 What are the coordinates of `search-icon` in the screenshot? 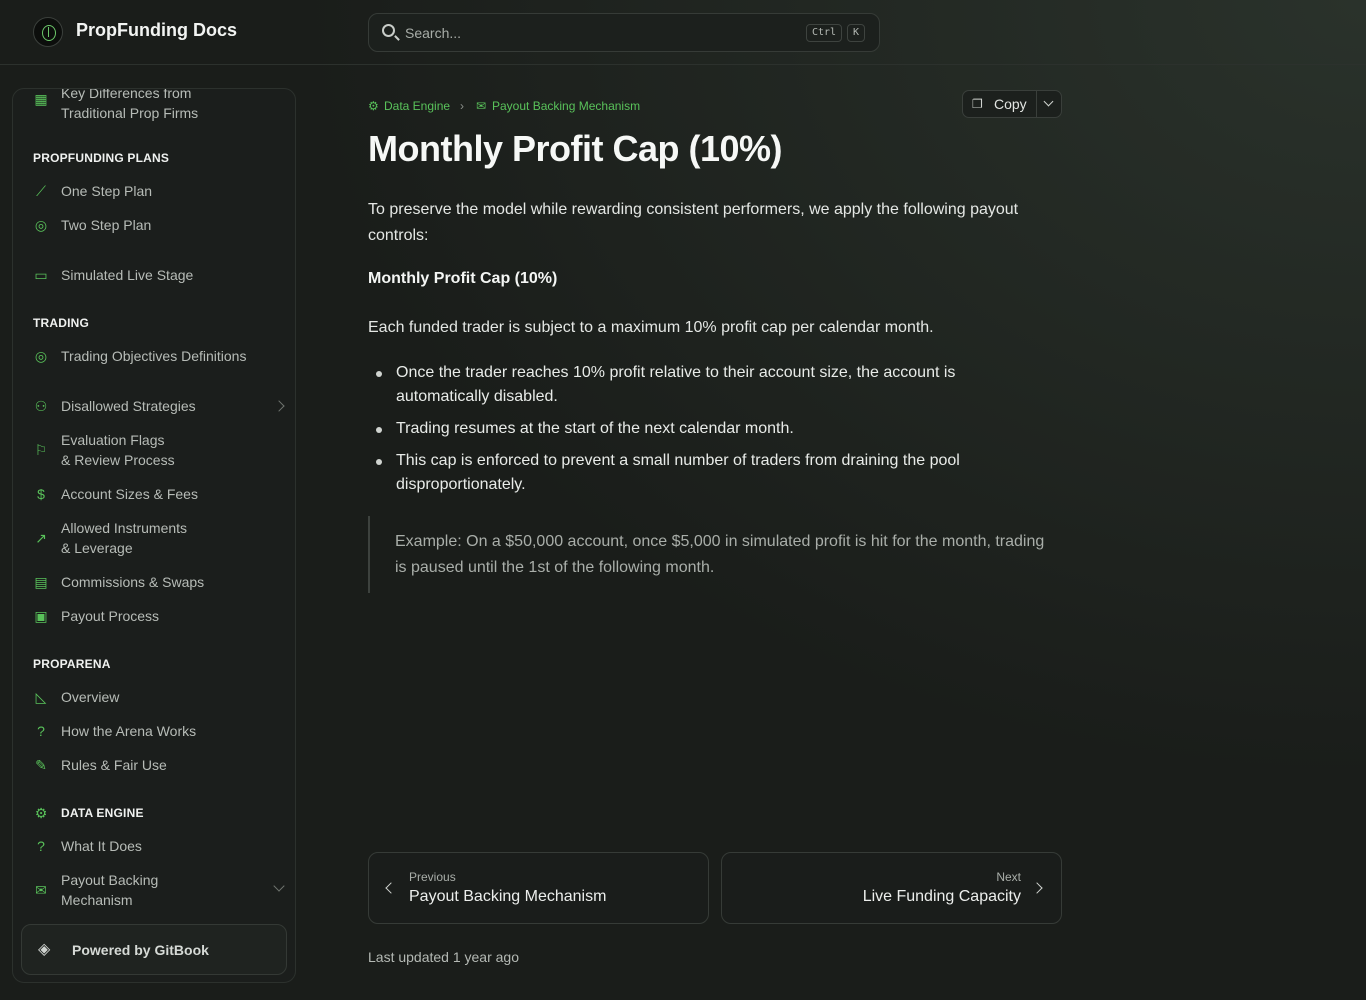 It's located at (388, 30).